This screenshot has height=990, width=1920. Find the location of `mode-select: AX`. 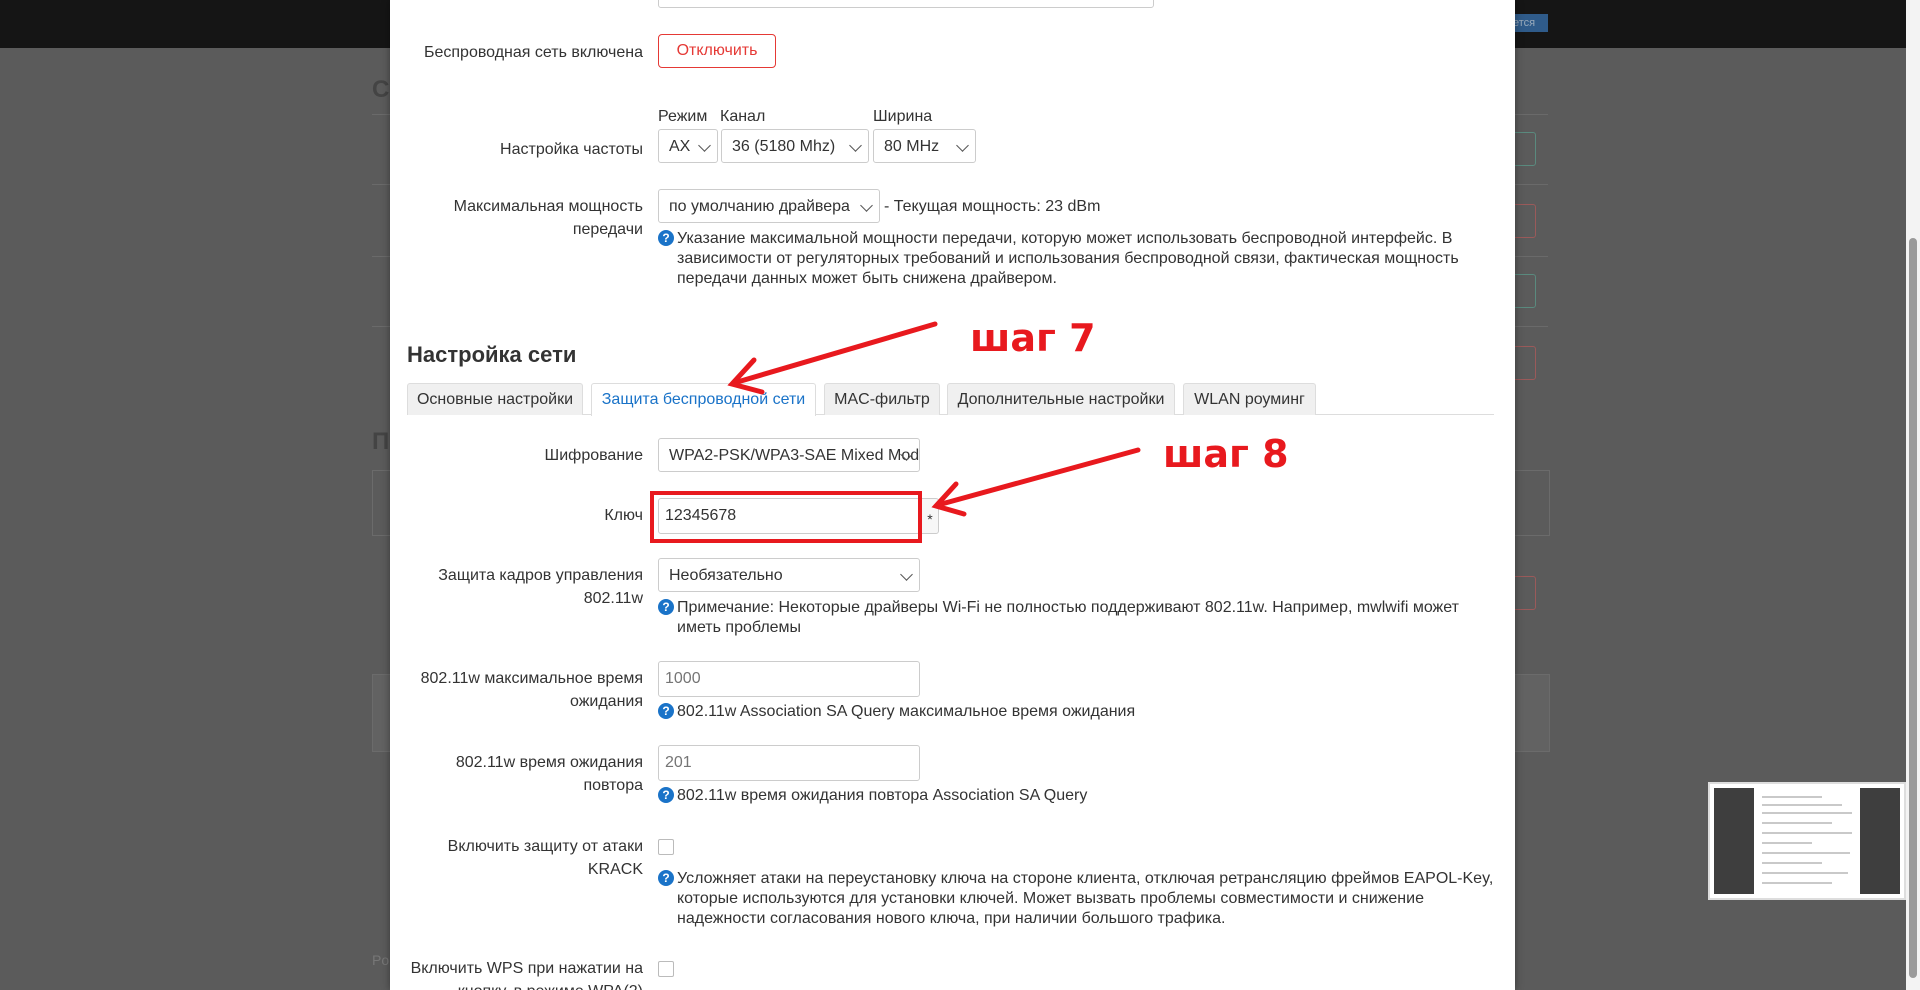

mode-select: AX is located at coordinates (688, 146).